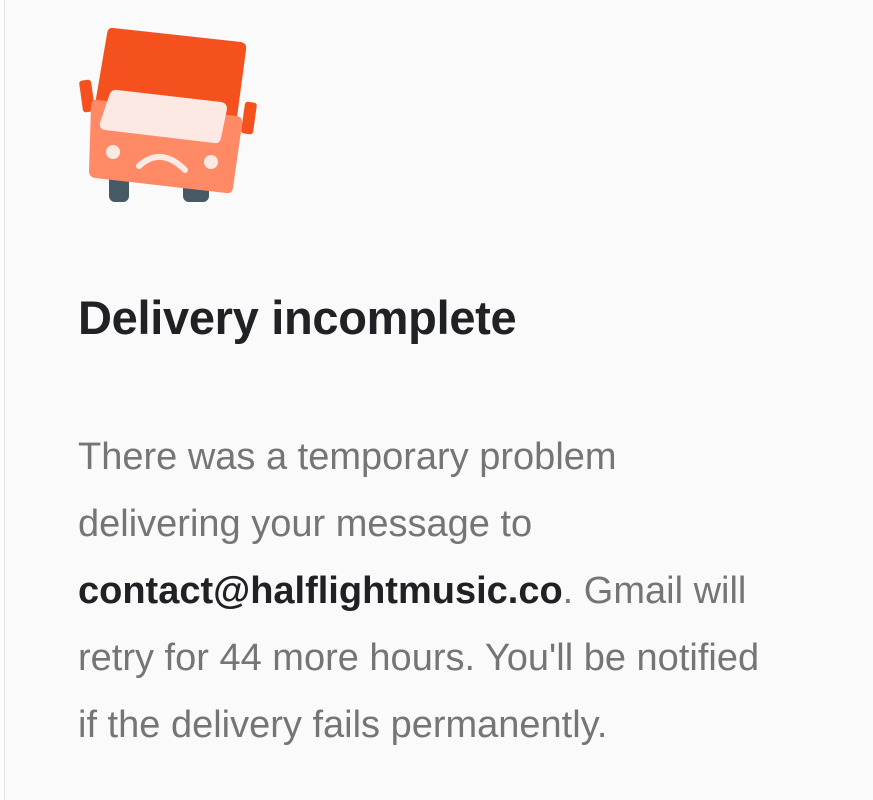 The width and height of the screenshot is (873, 800). I want to click on message-line-1: There was a temporary problem, so click(347, 457).